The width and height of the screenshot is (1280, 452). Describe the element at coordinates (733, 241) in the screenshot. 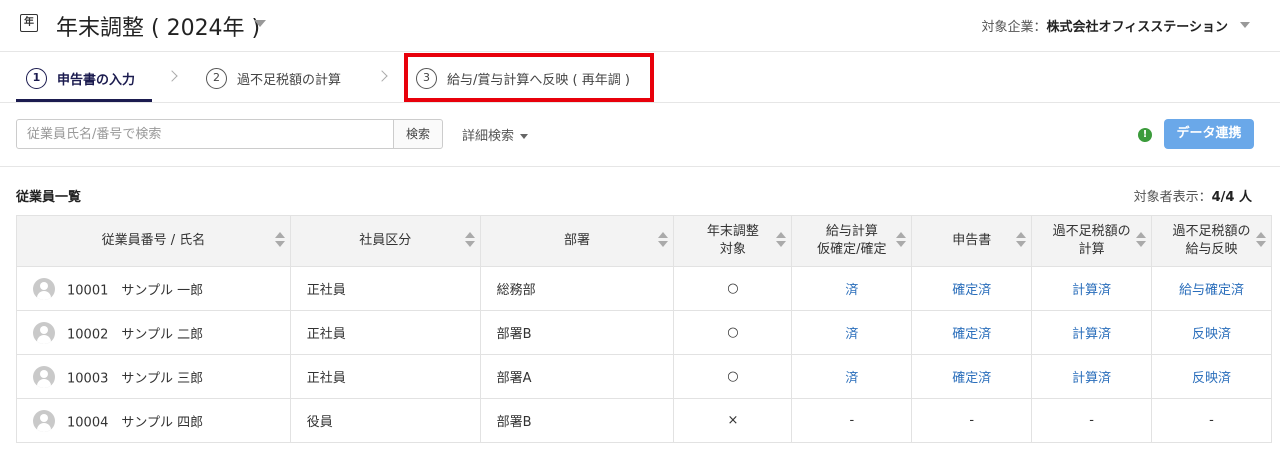

I see `col-header-target: 年末調整 対象` at that location.